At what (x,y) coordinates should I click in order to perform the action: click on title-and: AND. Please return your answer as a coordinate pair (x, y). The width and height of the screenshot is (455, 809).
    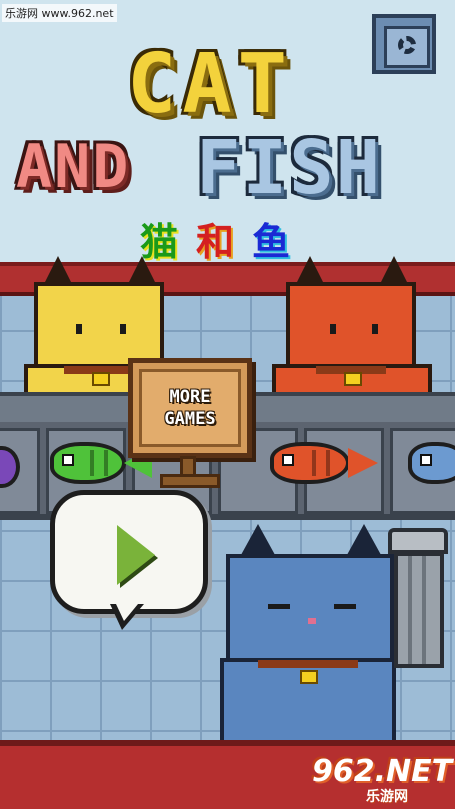
    Looking at the image, I should click on (73, 167).